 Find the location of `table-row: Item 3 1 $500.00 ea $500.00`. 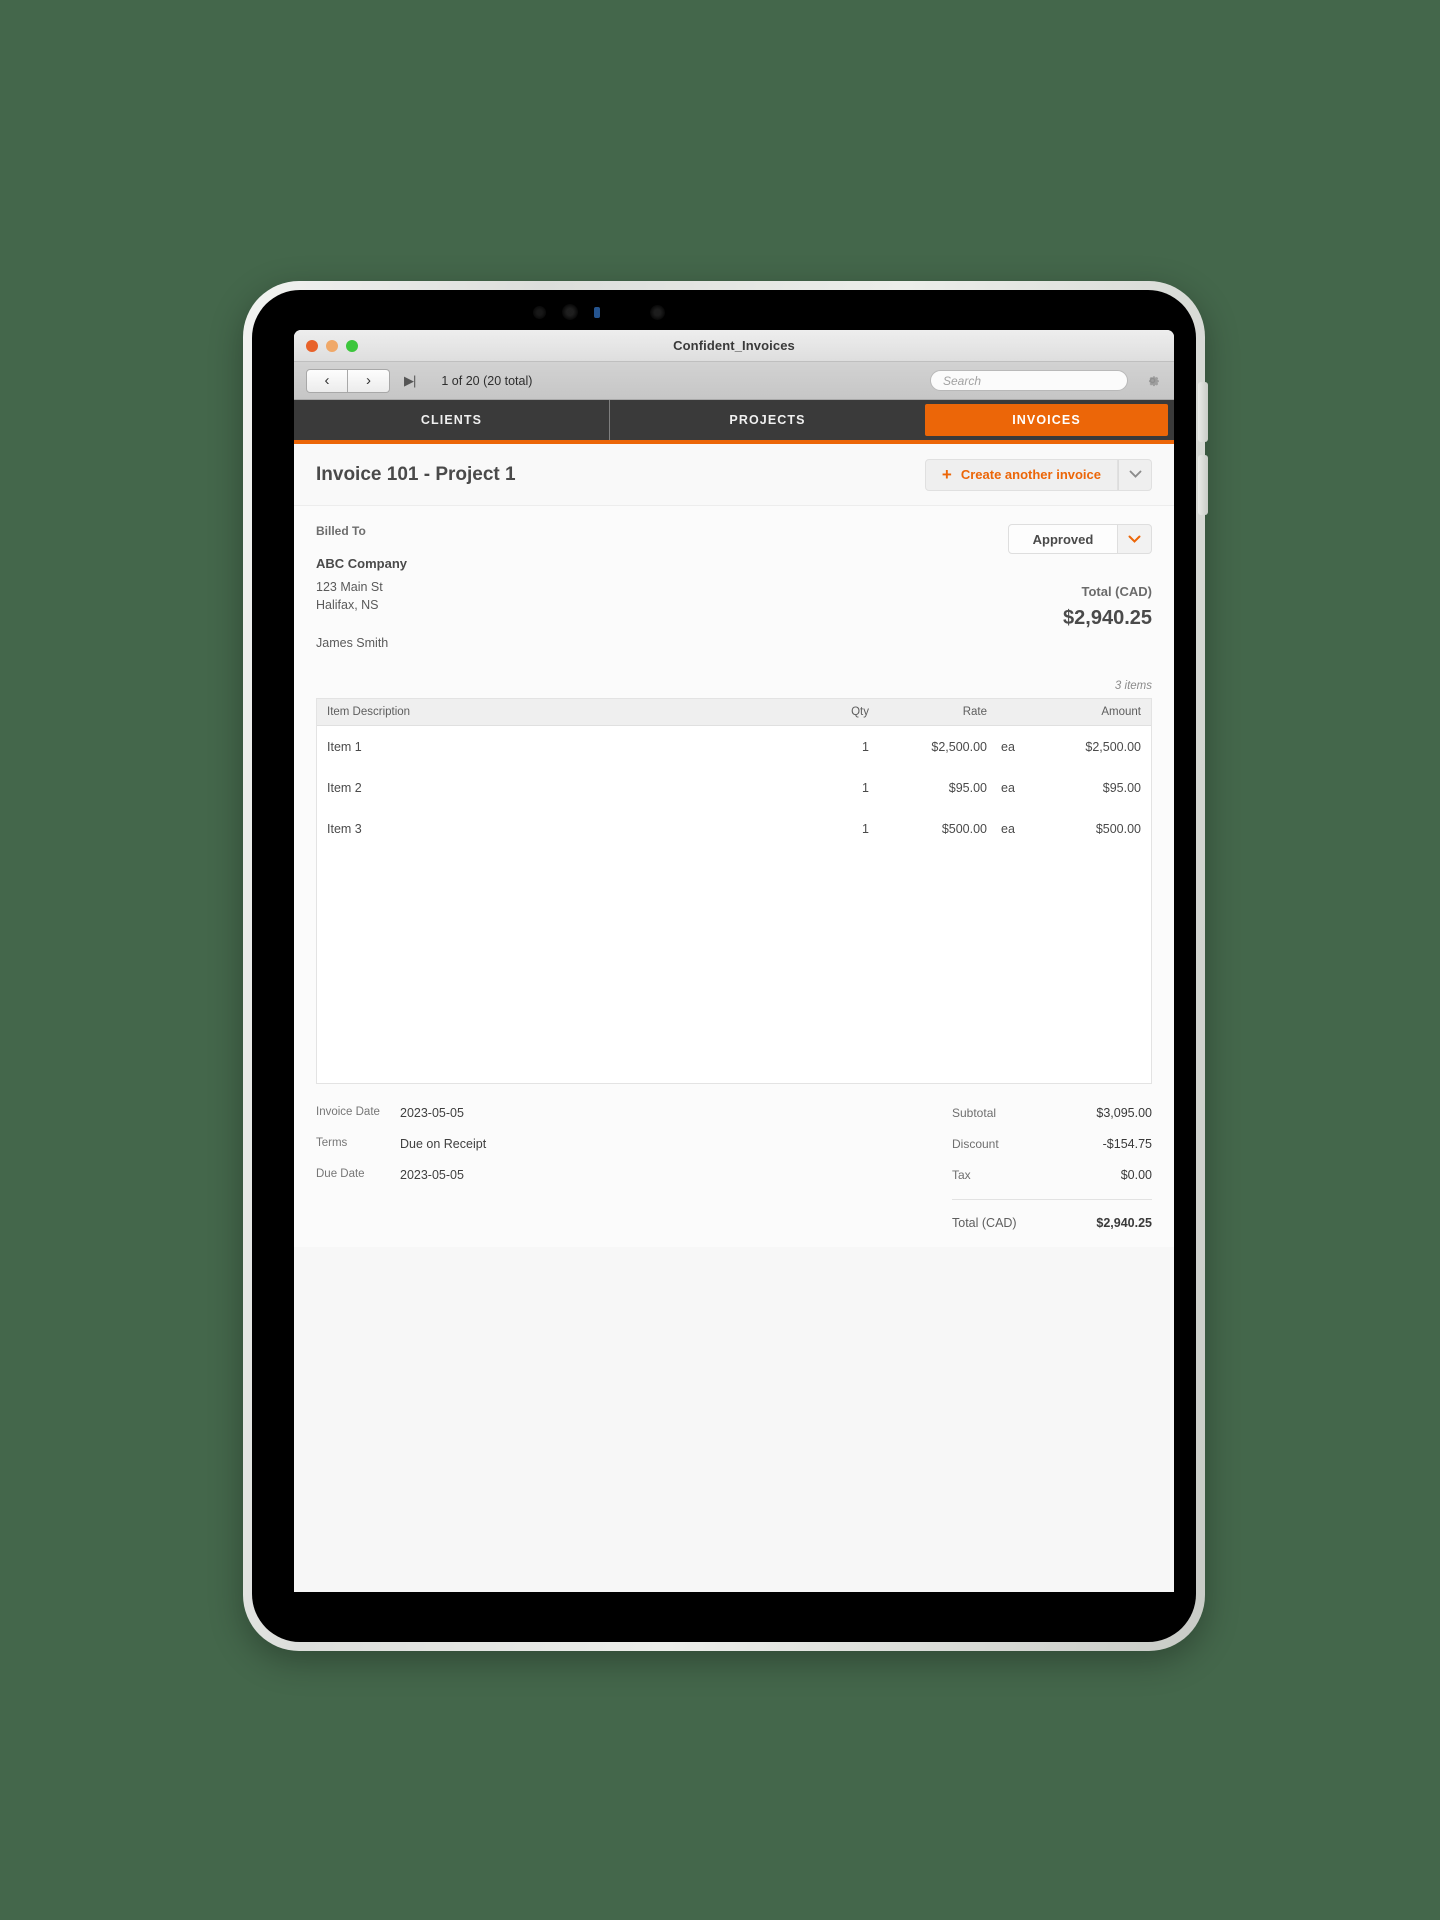

table-row: Item 3 1 $500.00 ea $500.00 is located at coordinates (734, 828).